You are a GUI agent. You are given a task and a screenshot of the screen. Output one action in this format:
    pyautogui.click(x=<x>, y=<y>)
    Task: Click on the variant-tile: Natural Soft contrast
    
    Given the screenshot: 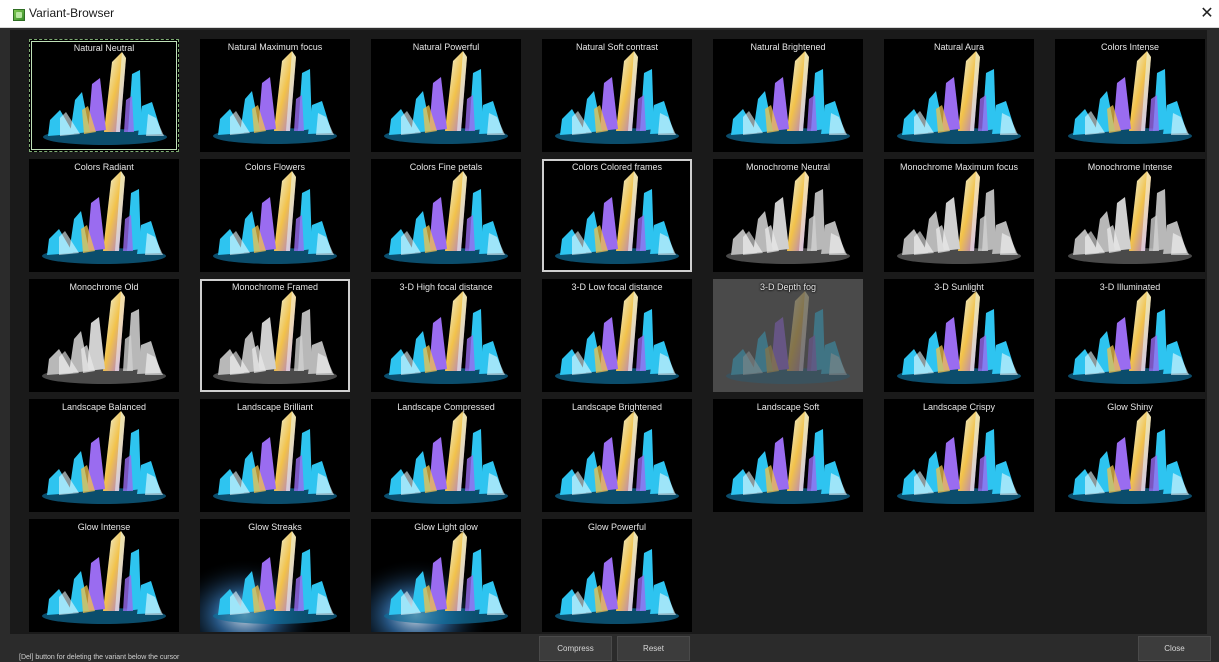 What is the action you would take?
    pyautogui.click(x=617, y=95)
    